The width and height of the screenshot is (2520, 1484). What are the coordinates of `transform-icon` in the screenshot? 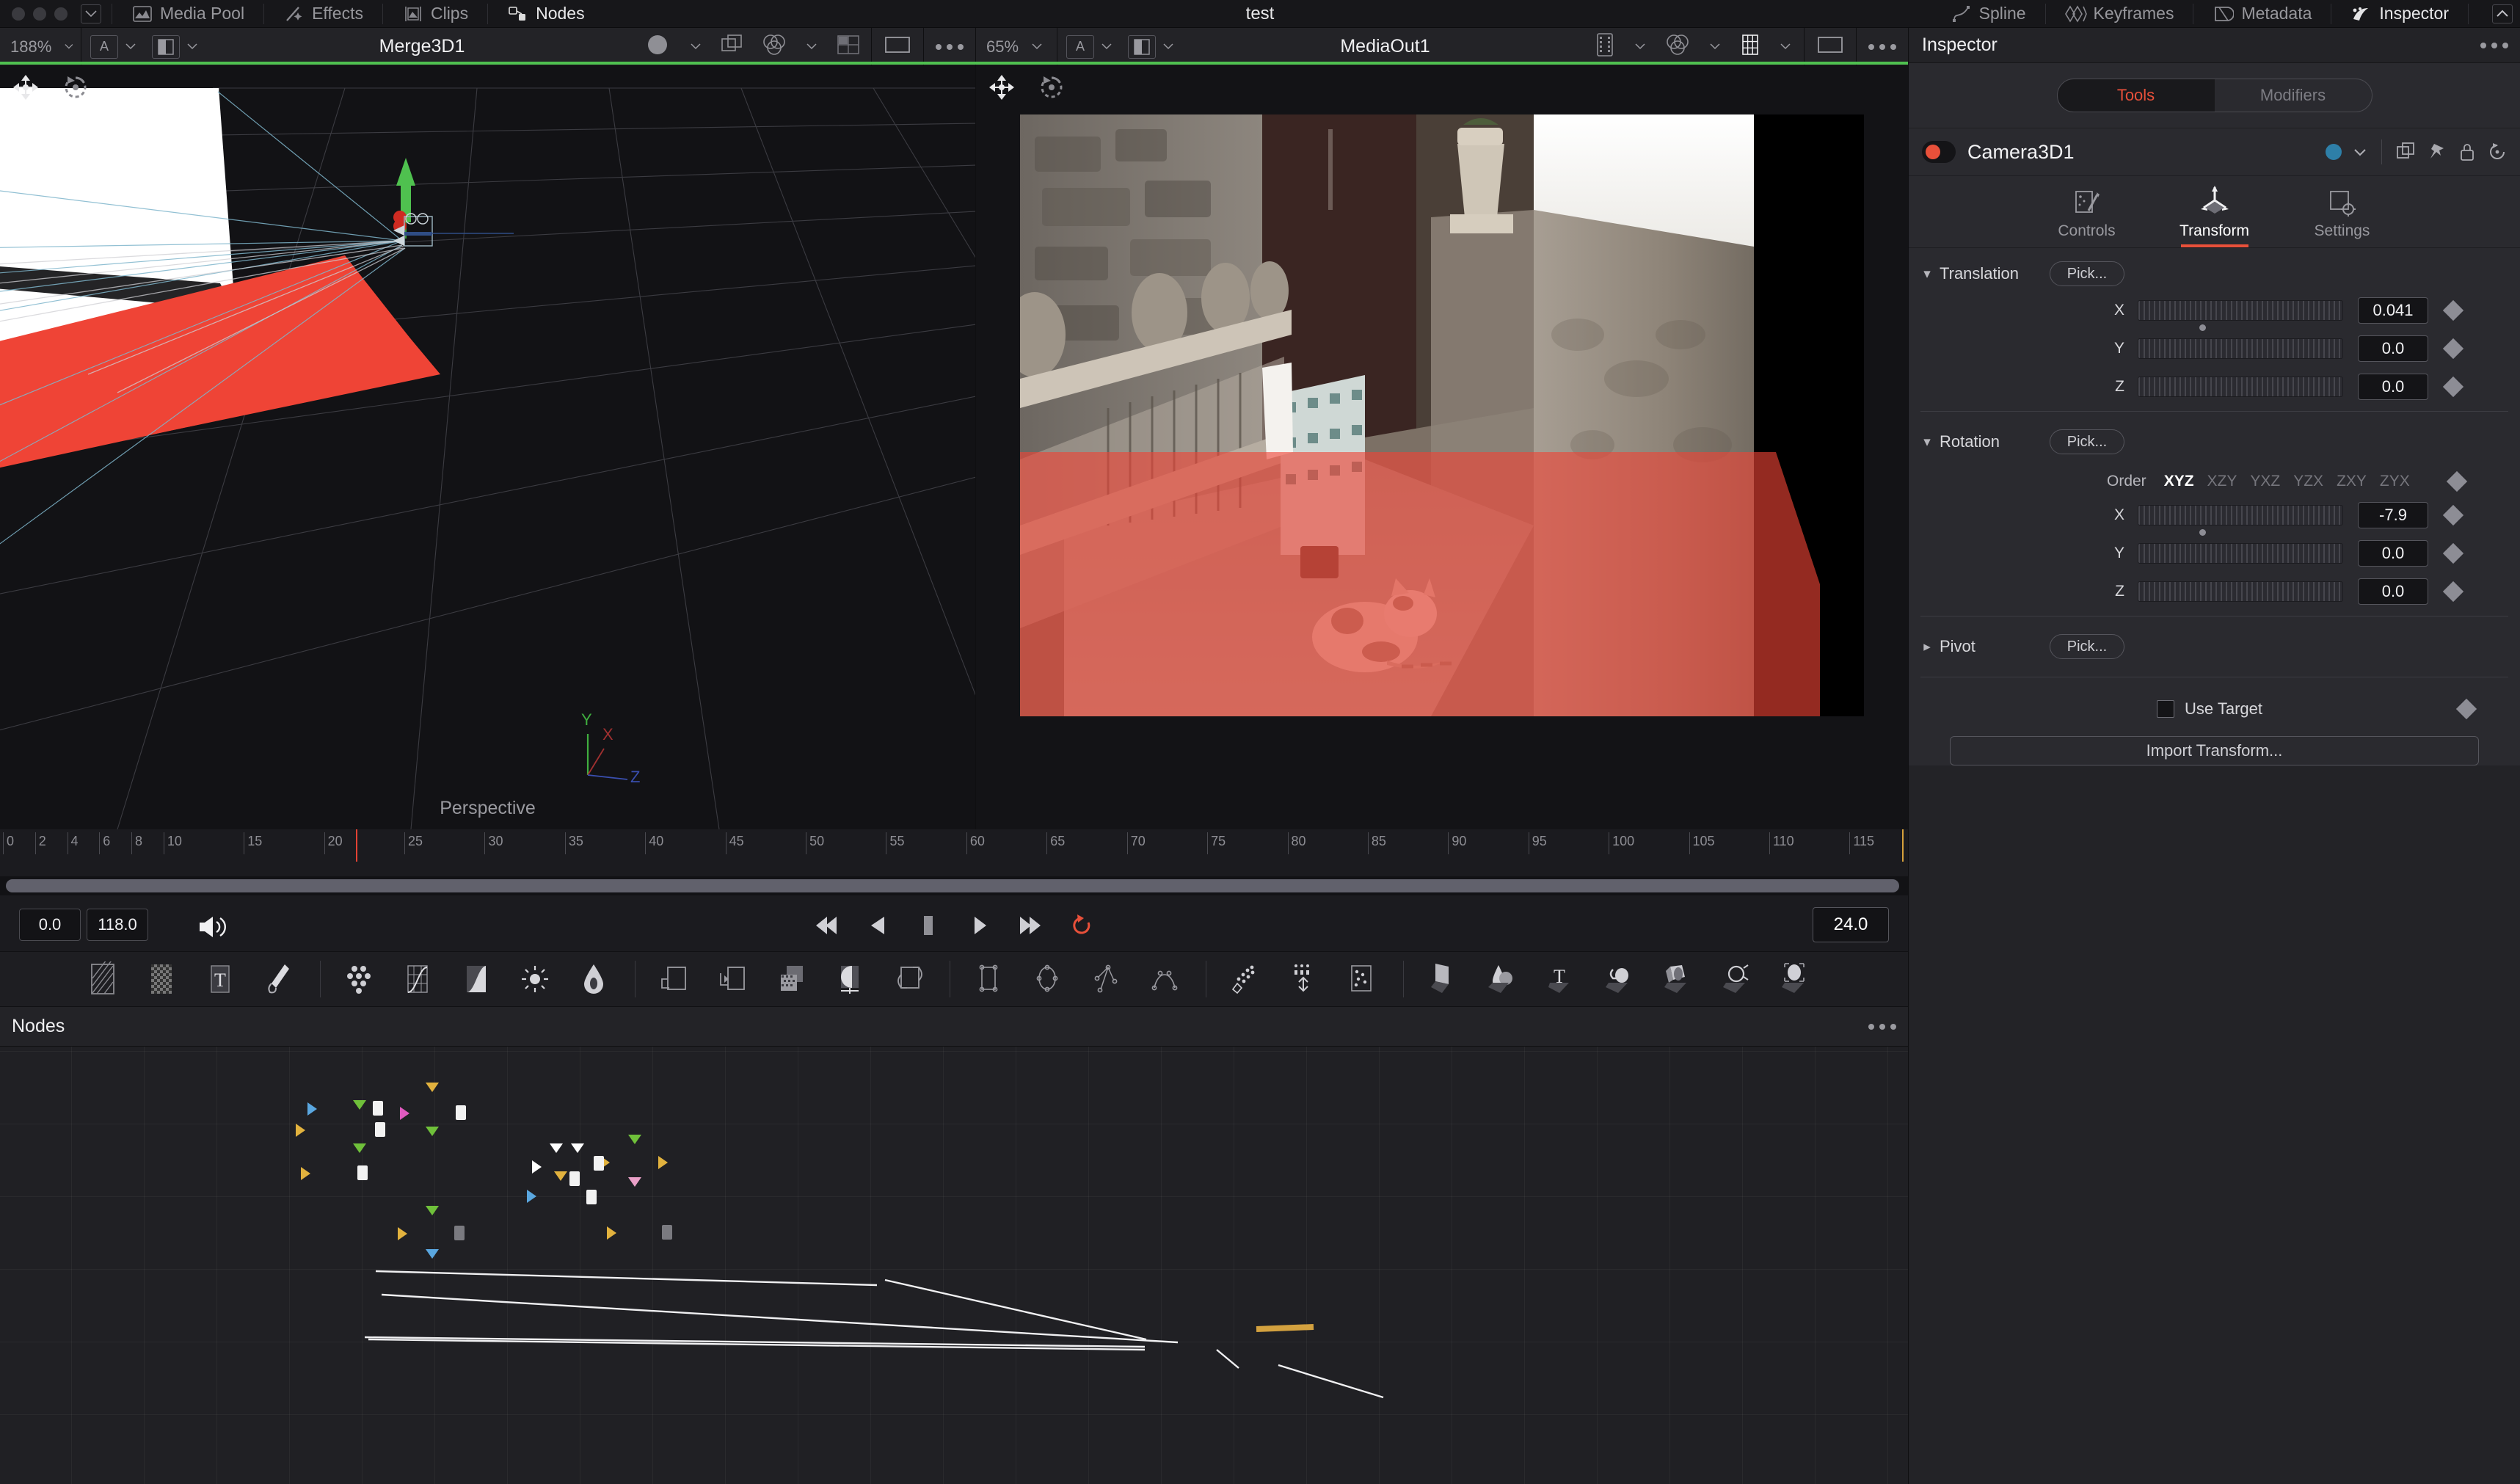 It's located at (674, 979).